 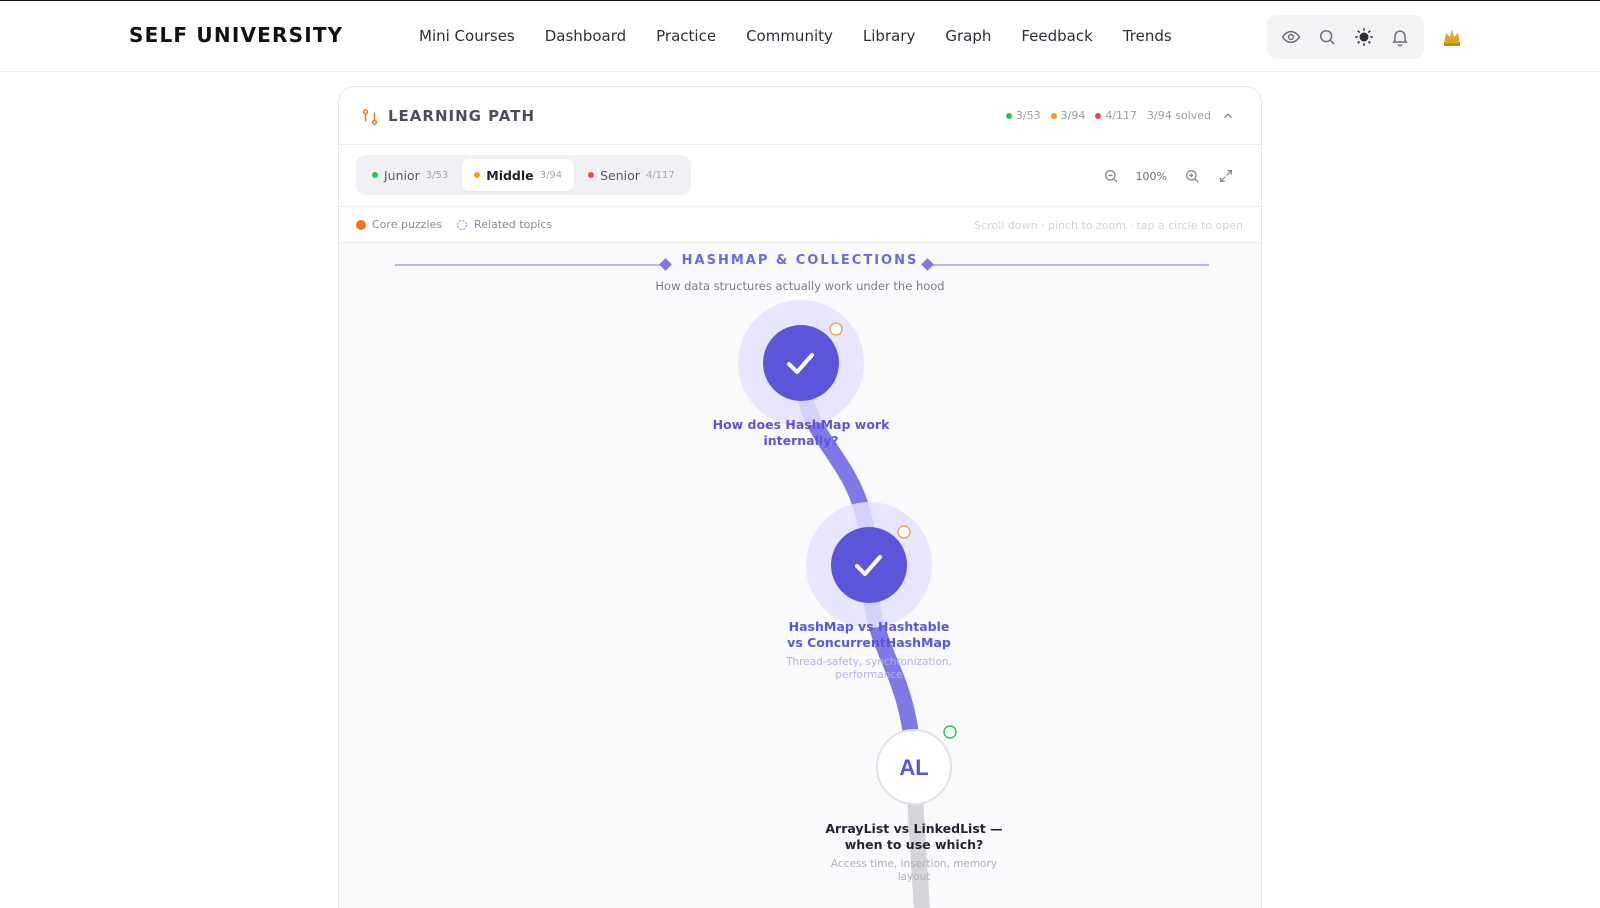 What do you see at coordinates (913, 767) in the screenshot?
I see `node-3-badge: AL` at bounding box center [913, 767].